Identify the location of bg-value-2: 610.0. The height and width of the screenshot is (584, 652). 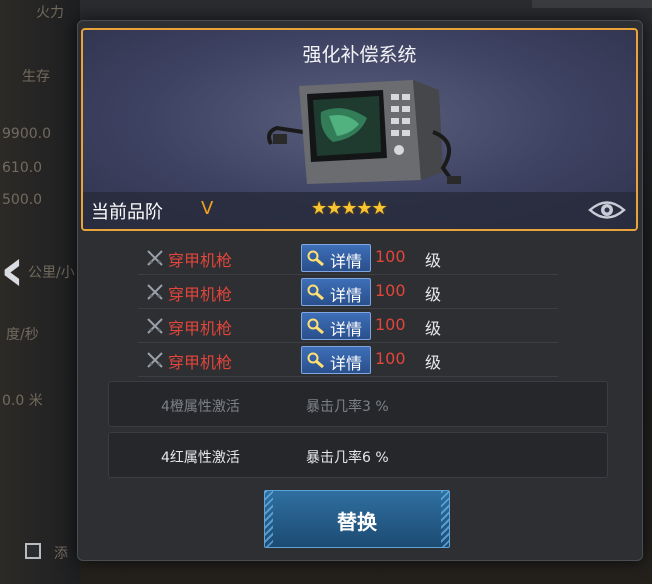
(22, 168).